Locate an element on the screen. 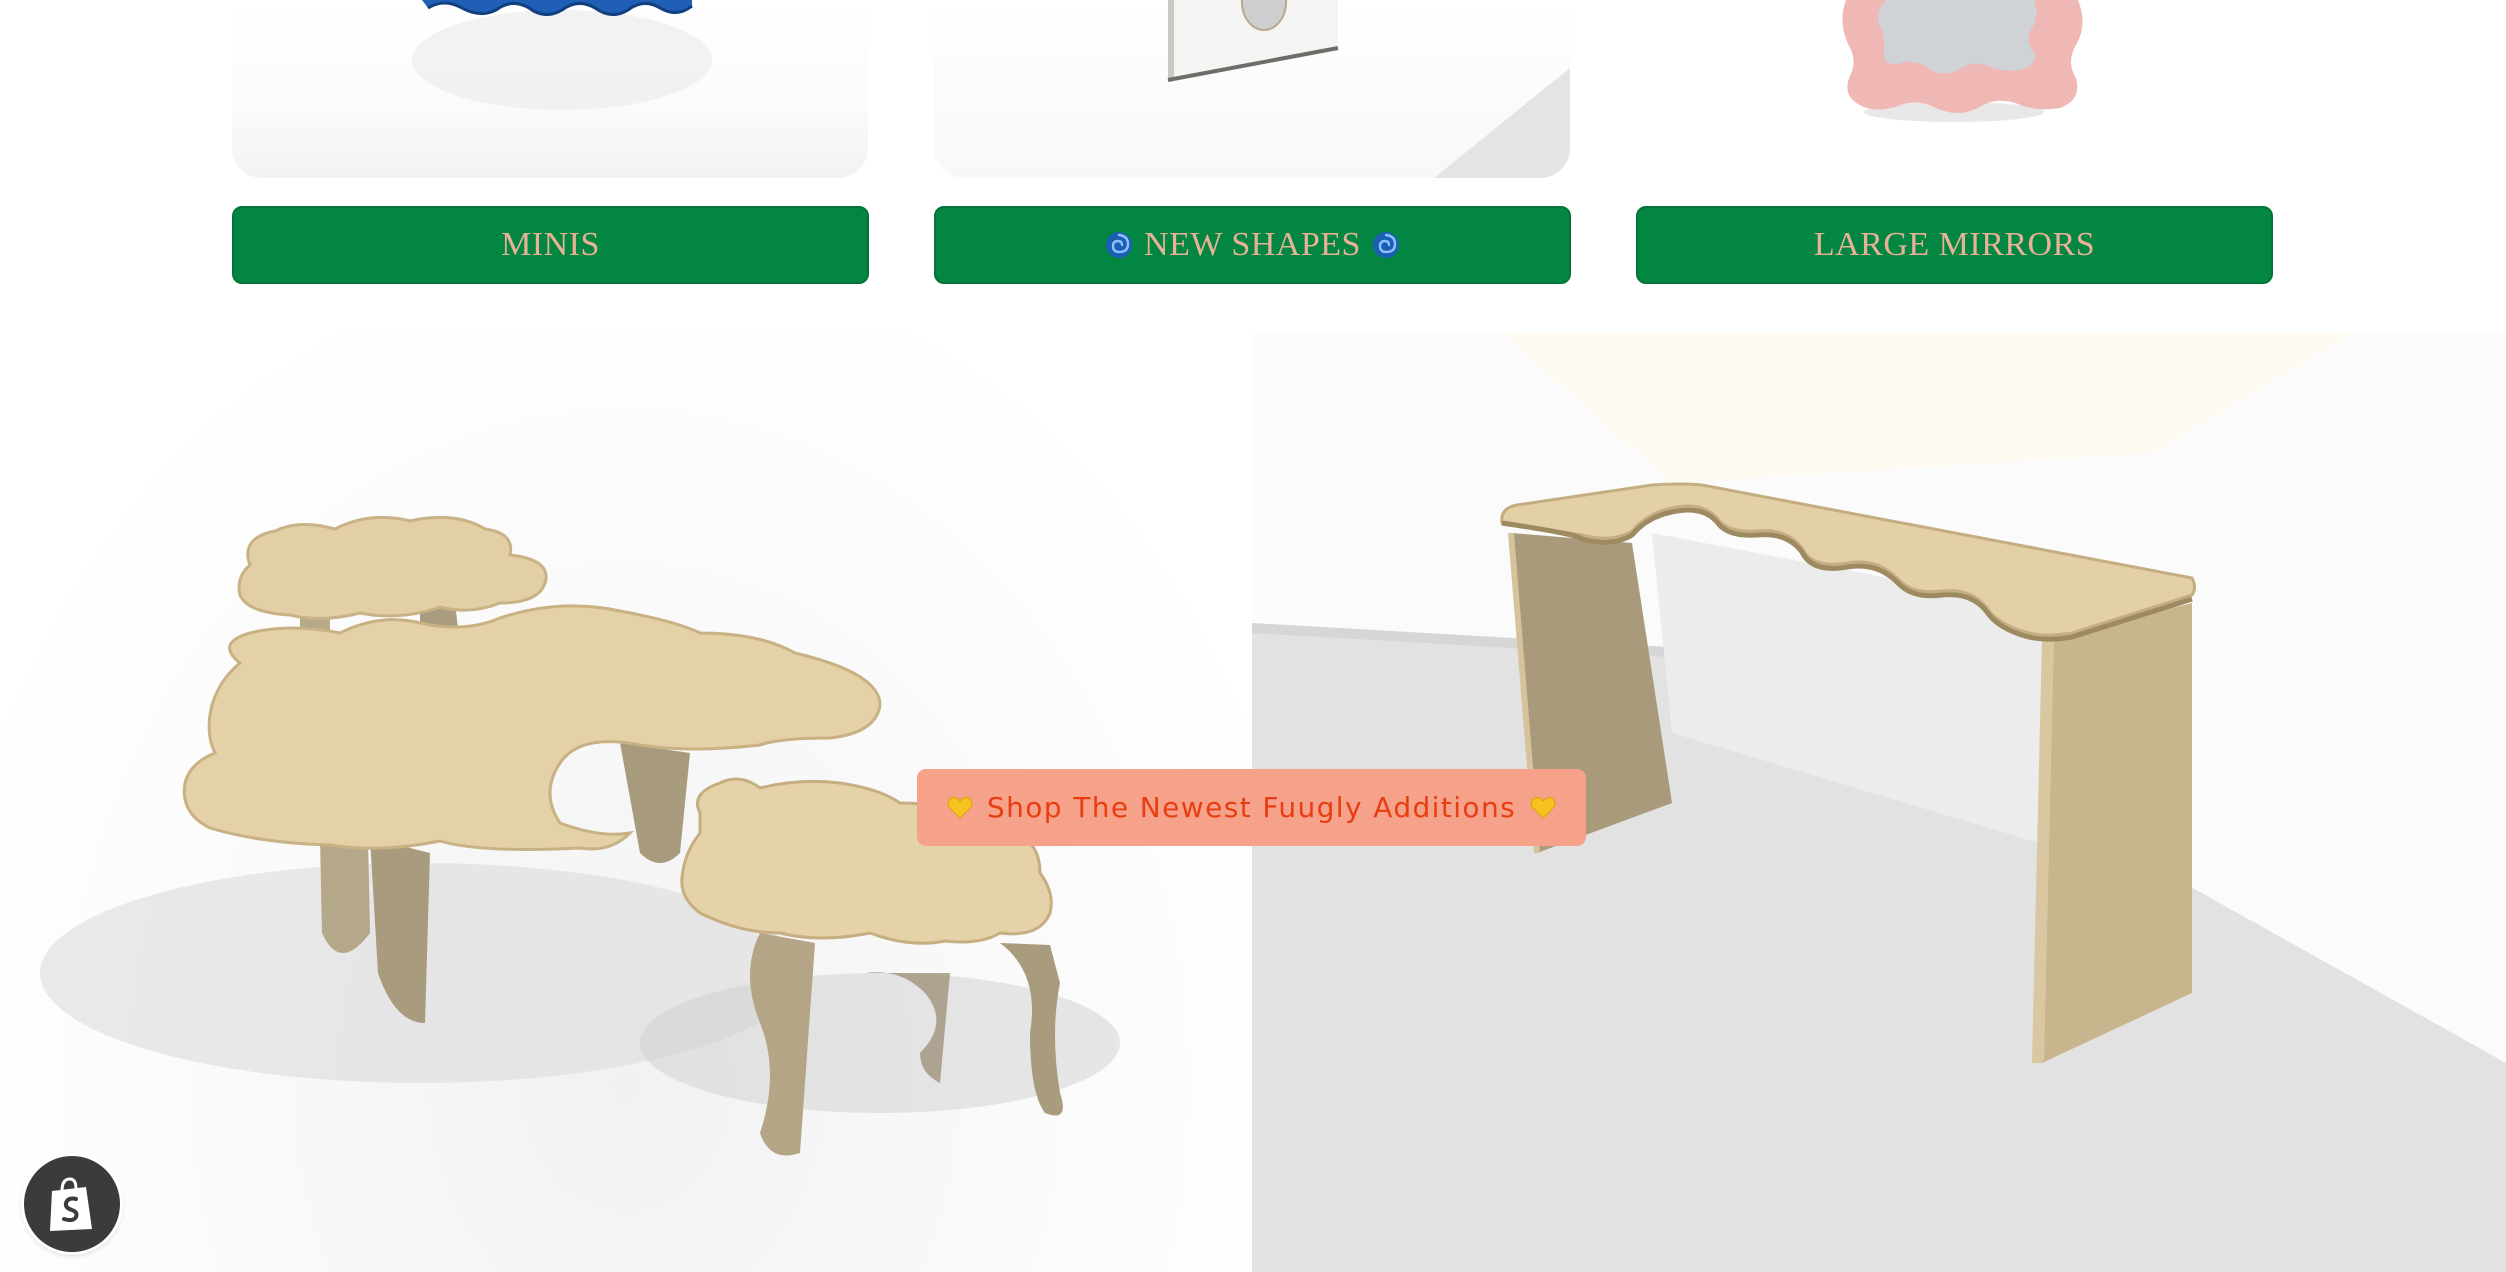  new-shapes-button-label: NEW SHAPES is located at coordinates (1252, 244).